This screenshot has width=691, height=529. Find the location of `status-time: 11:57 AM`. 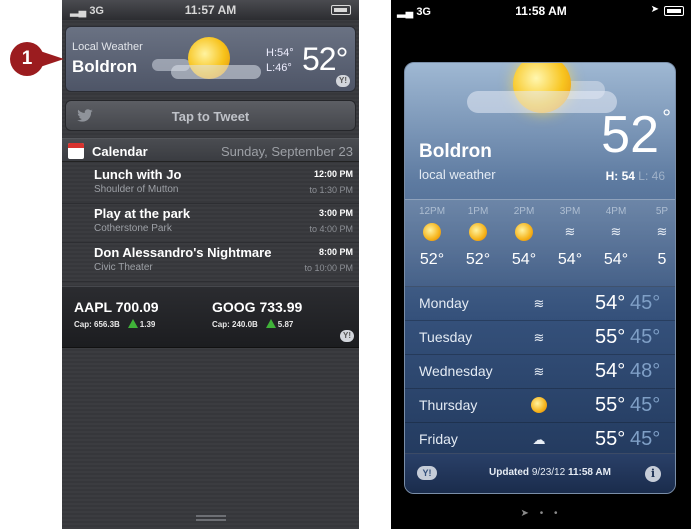

status-time: 11:57 AM is located at coordinates (210, 10).